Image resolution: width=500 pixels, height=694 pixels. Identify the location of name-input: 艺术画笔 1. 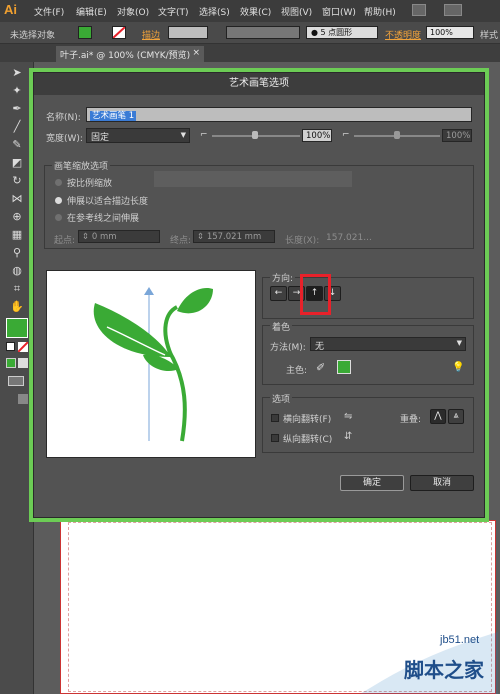
(279, 114).